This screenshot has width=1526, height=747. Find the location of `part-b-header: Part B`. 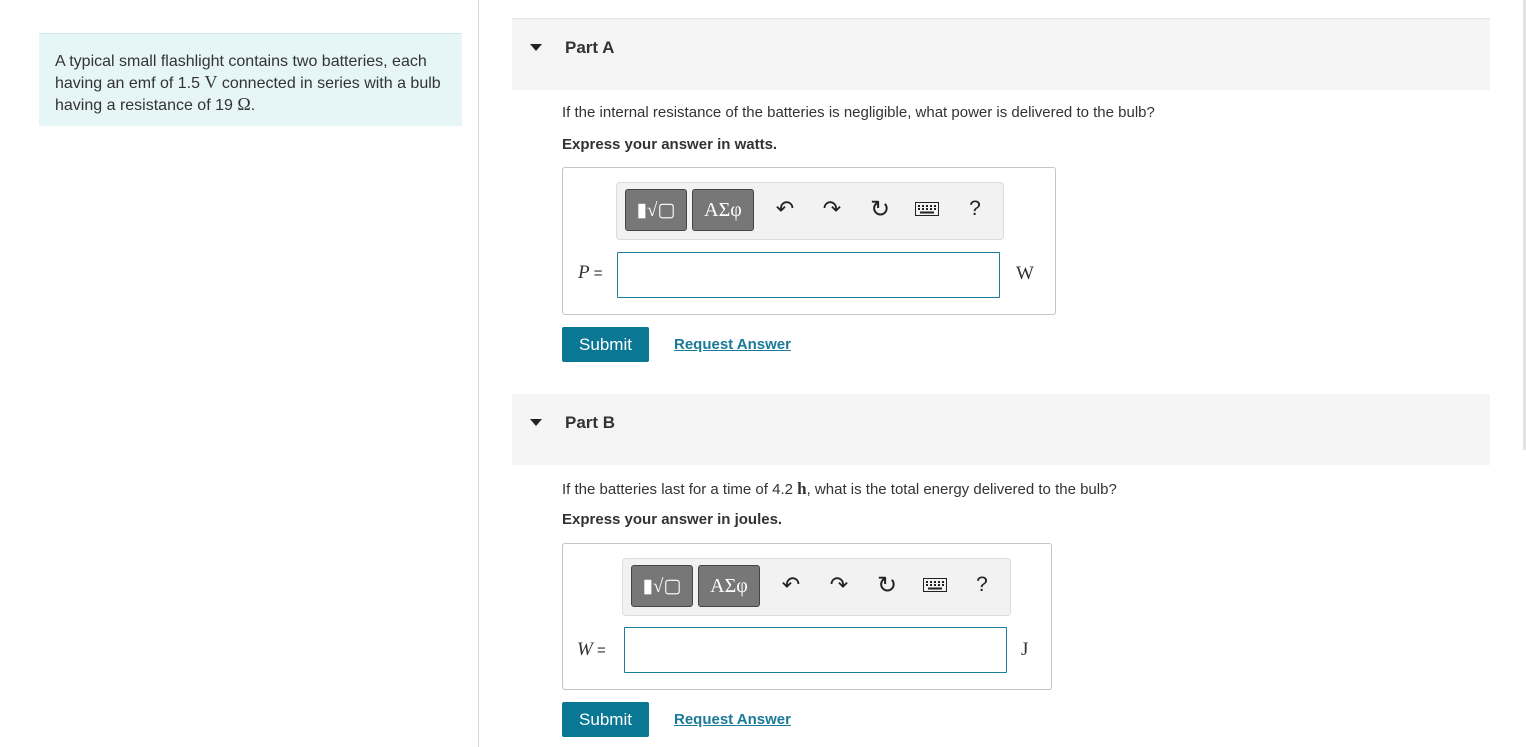

part-b-header: Part B is located at coordinates (1001, 429).